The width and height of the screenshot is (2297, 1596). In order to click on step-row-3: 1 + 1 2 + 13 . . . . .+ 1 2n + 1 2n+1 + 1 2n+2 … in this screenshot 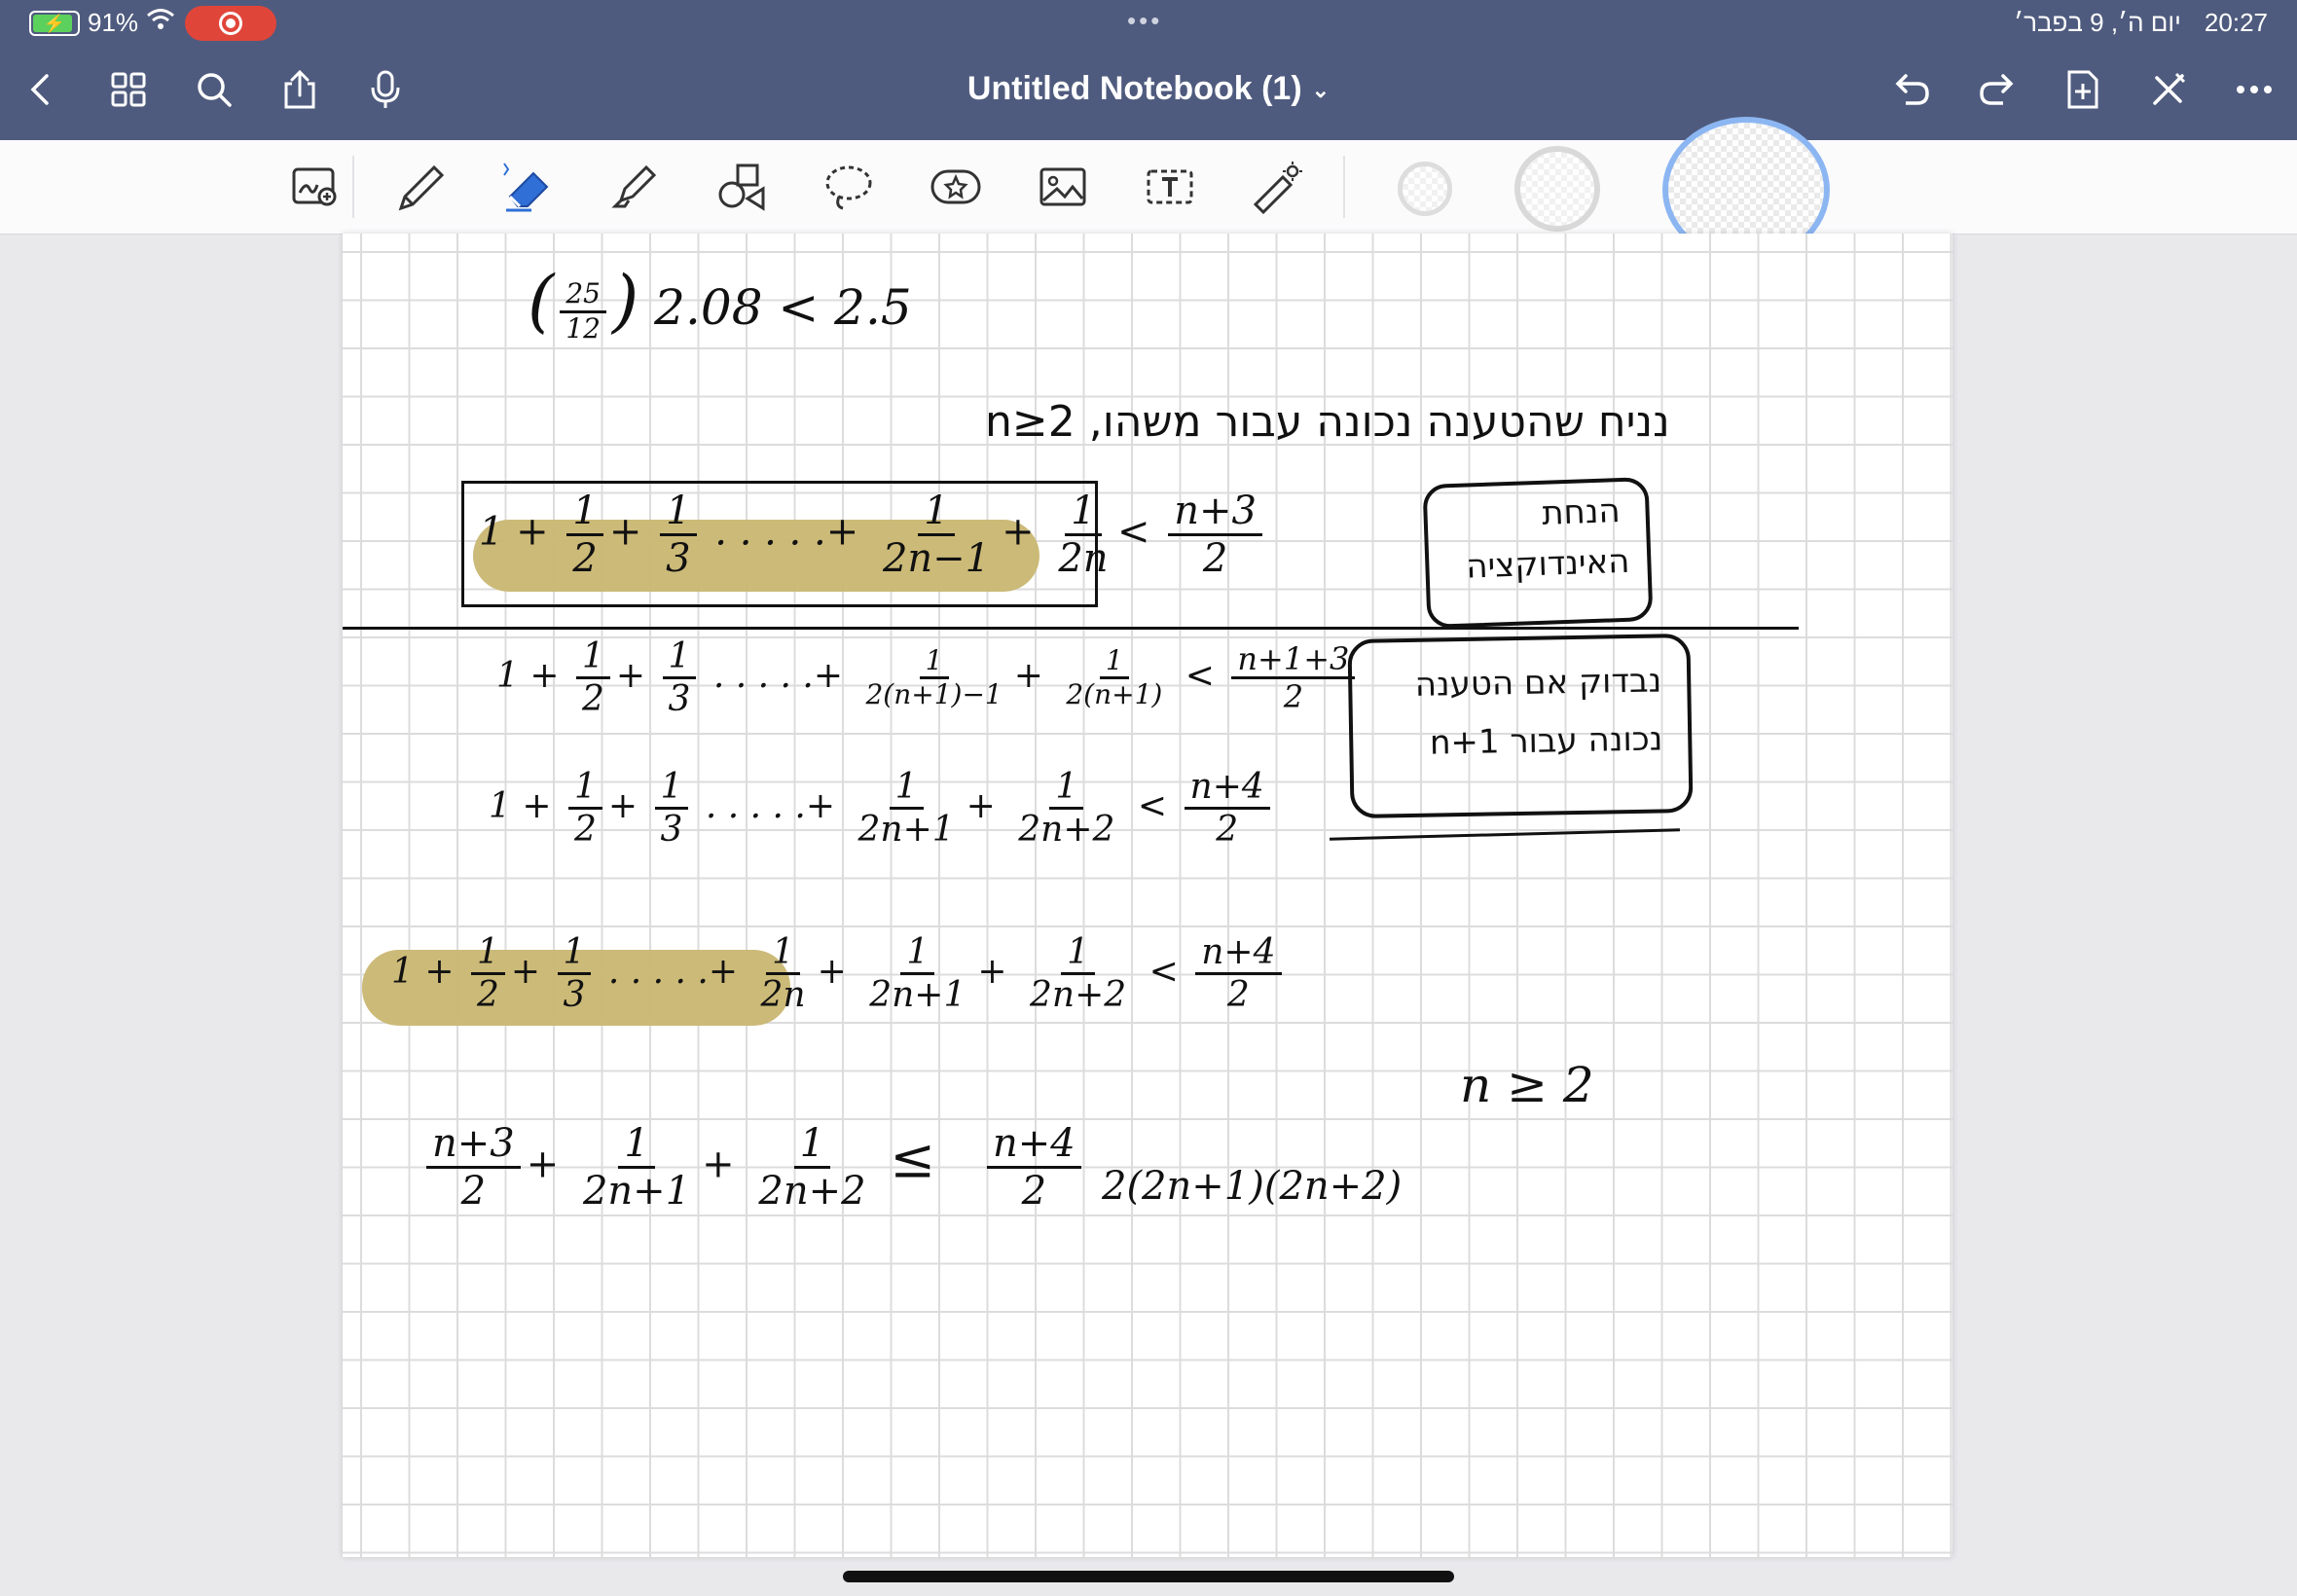, I will do `click(839, 974)`.